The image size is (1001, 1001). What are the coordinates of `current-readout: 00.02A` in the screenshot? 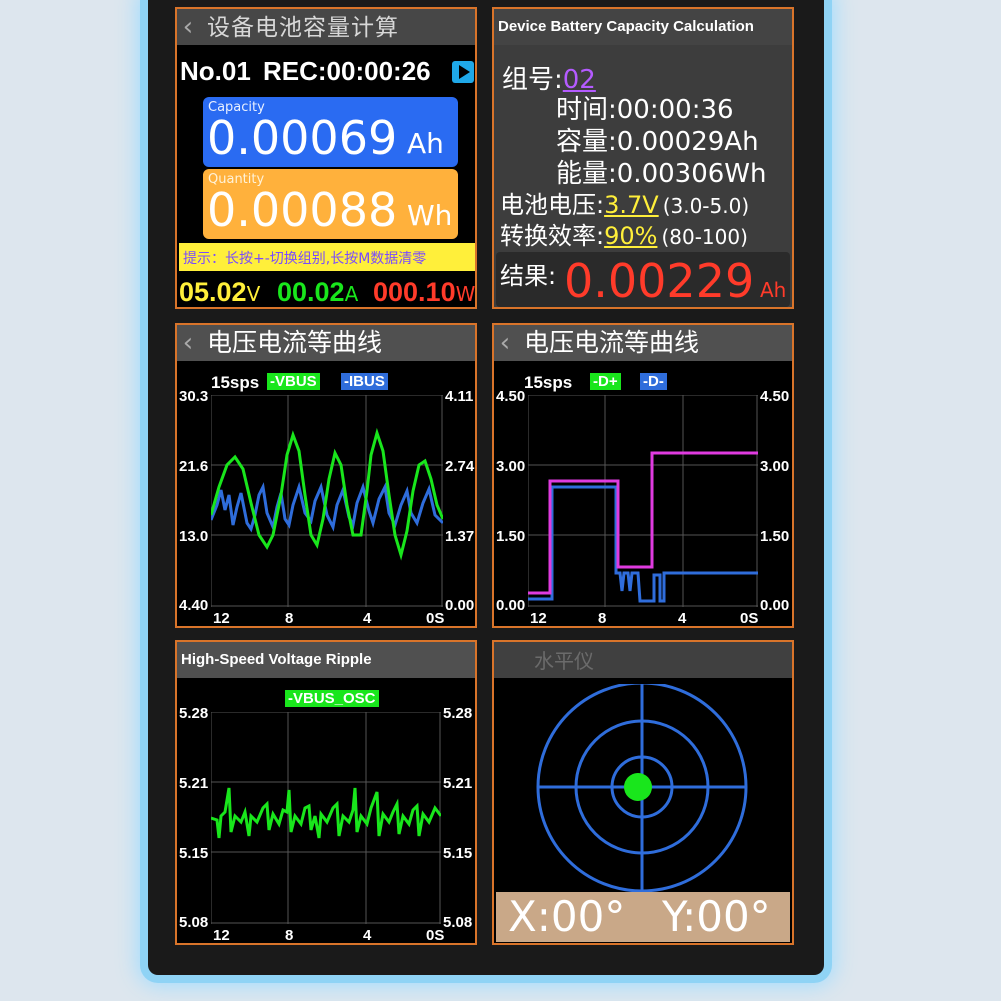 It's located at (317, 292).